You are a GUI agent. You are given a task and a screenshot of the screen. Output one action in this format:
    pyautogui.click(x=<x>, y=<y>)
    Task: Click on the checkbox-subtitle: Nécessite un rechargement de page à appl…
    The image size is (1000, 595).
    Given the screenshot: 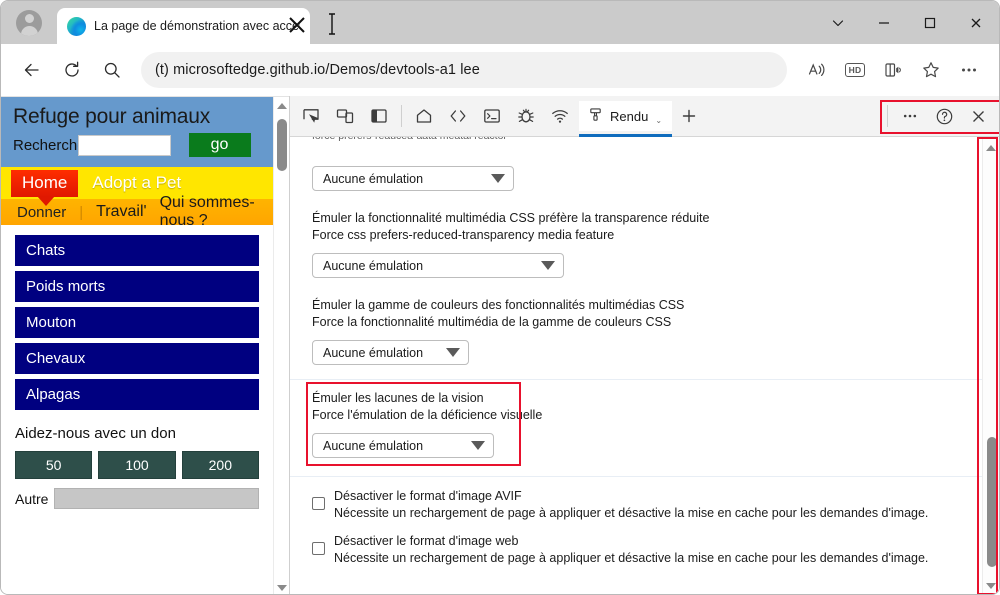 What is the action you would take?
    pyautogui.click(x=631, y=513)
    